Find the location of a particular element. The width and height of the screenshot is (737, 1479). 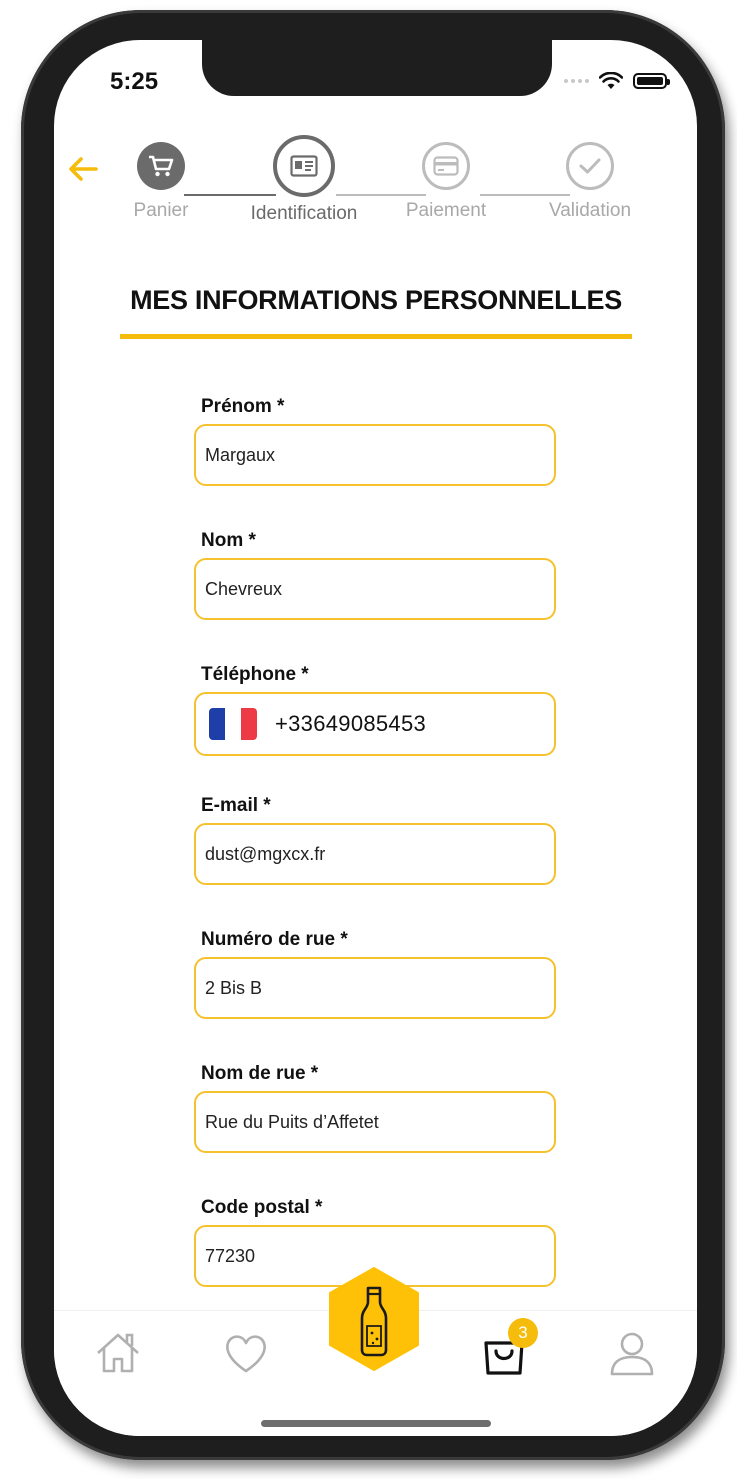

step-validation: Validation is located at coordinates (590, 182).